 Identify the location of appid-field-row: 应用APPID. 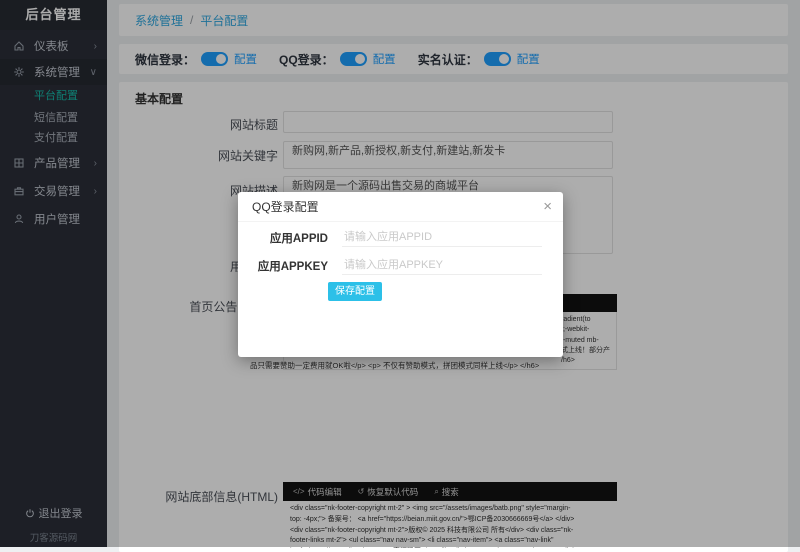
(390, 237).